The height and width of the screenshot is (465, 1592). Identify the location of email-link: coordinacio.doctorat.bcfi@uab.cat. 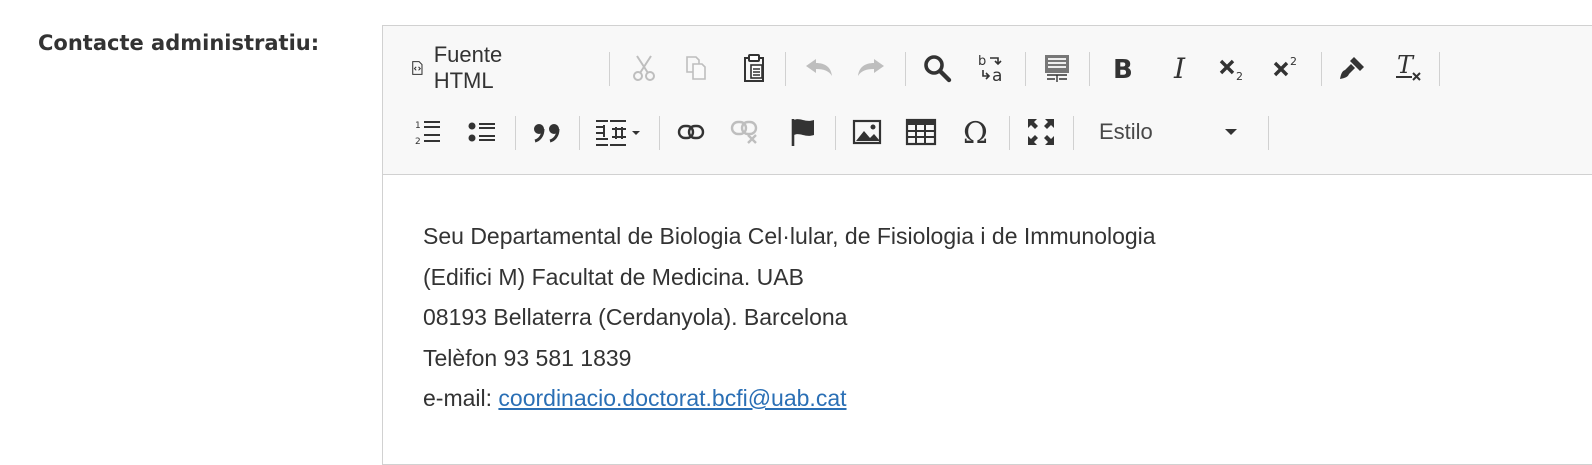
(672, 398).